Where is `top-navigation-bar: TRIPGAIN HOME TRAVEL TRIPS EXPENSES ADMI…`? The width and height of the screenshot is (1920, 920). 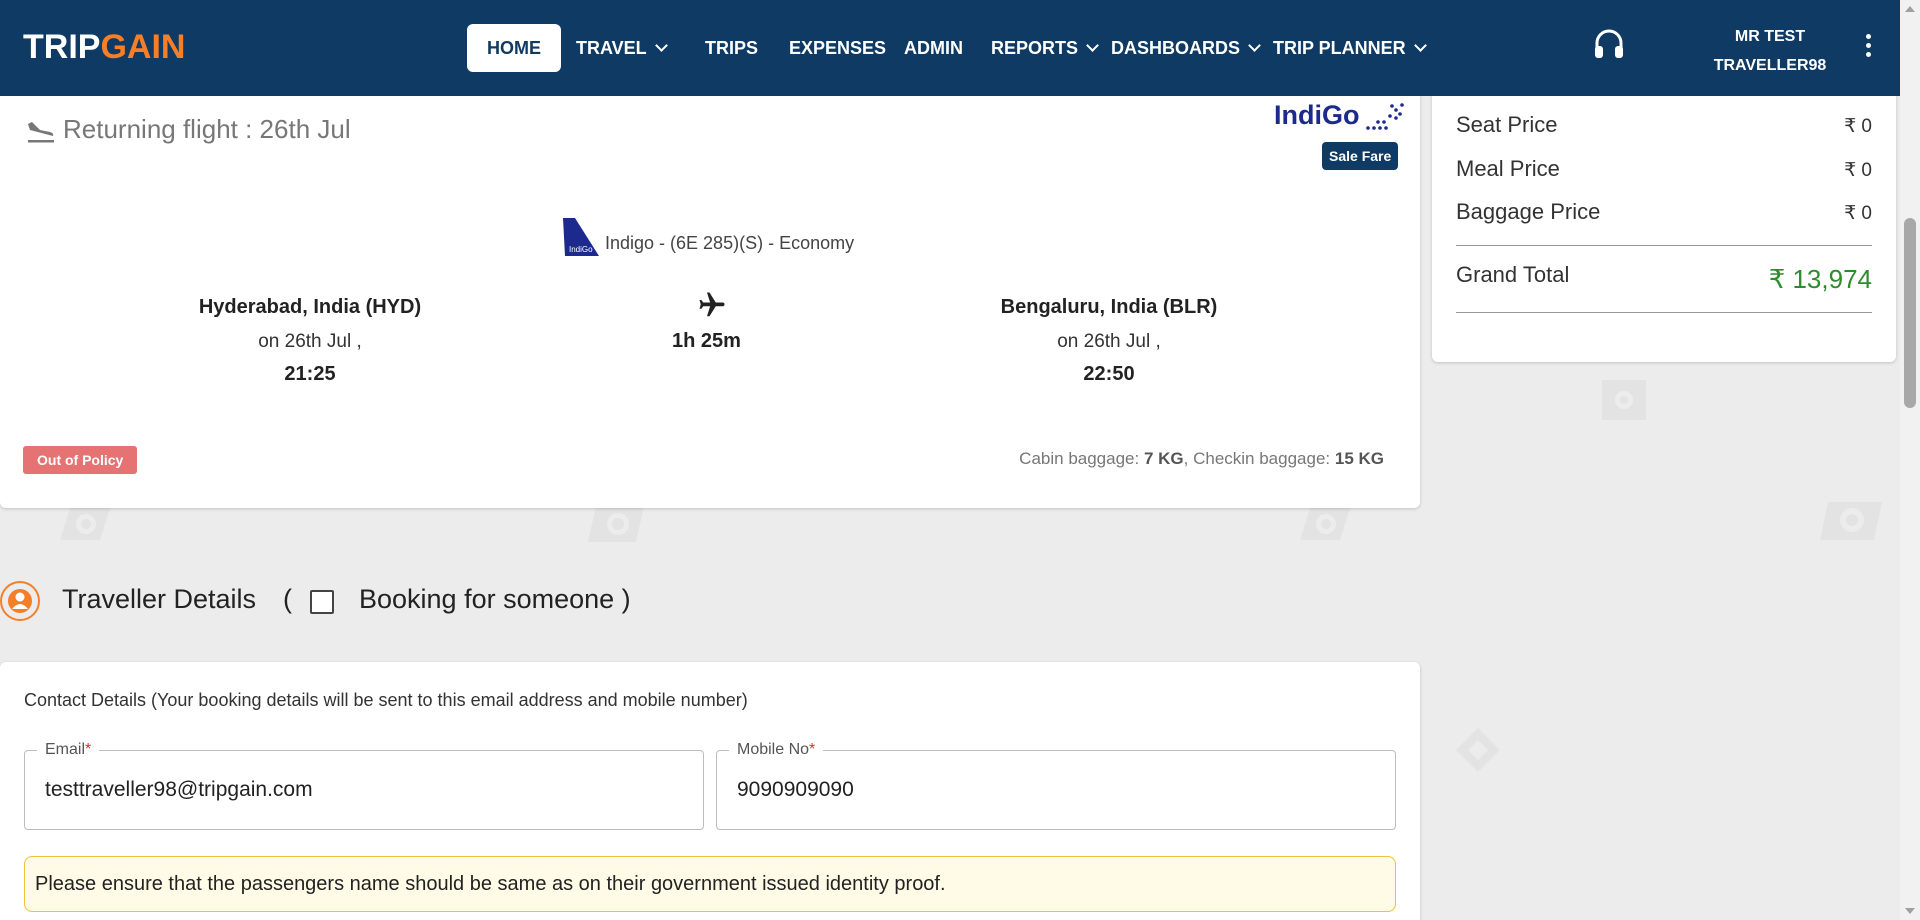 top-navigation-bar: TRIPGAIN HOME TRAVEL TRIPS EXPENSES ADMI… is located at coordinates (950, 48).